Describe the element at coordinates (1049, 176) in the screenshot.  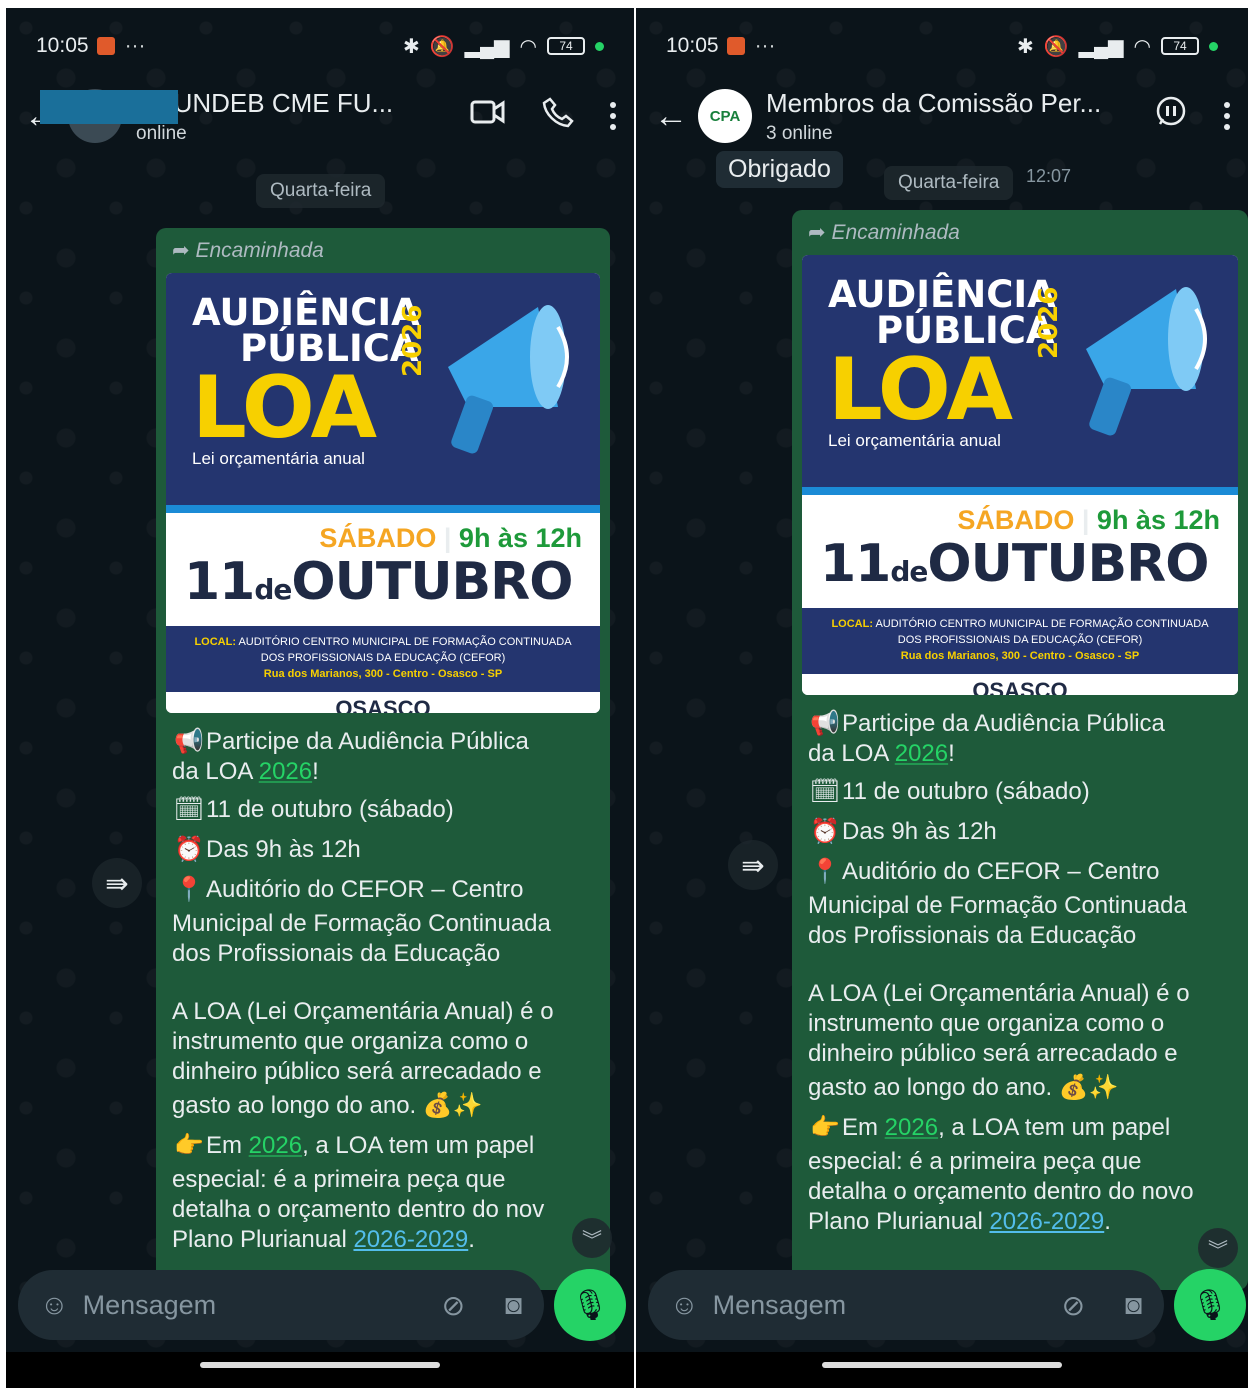
I see `previous-message-time: 12:07` at that location.